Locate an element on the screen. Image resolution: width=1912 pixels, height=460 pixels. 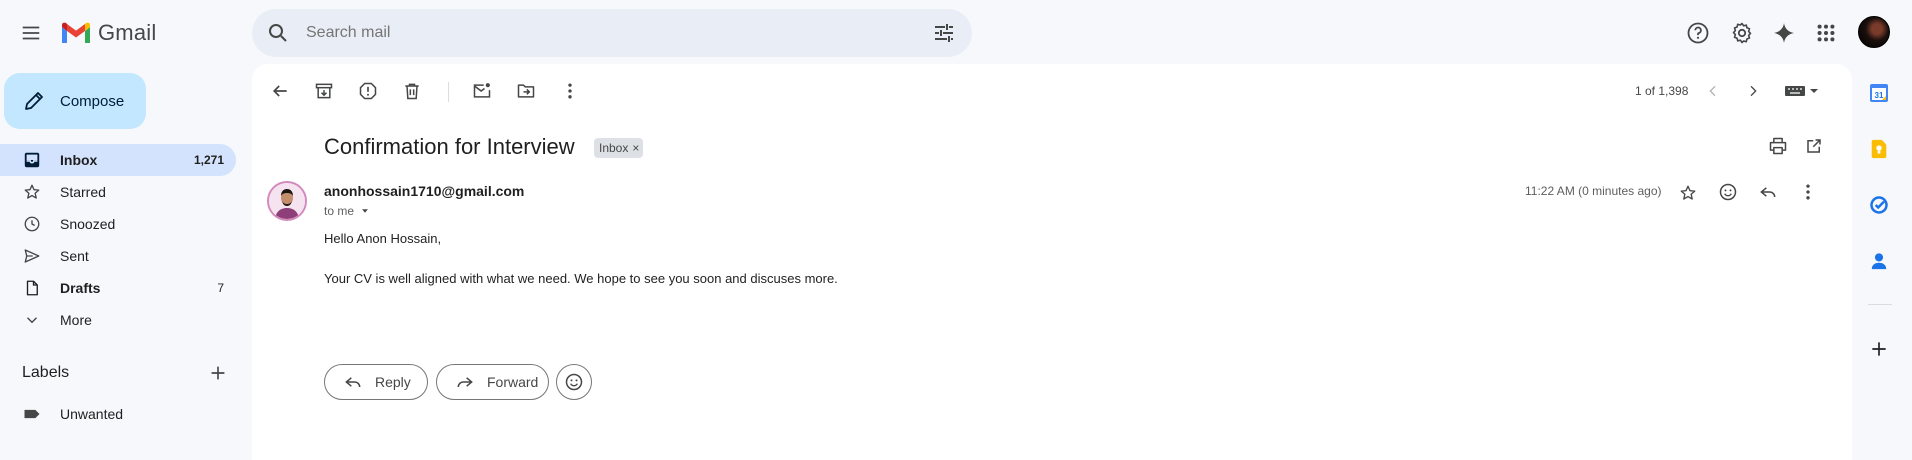
gear-icon is located at coordinates (1742, 33).